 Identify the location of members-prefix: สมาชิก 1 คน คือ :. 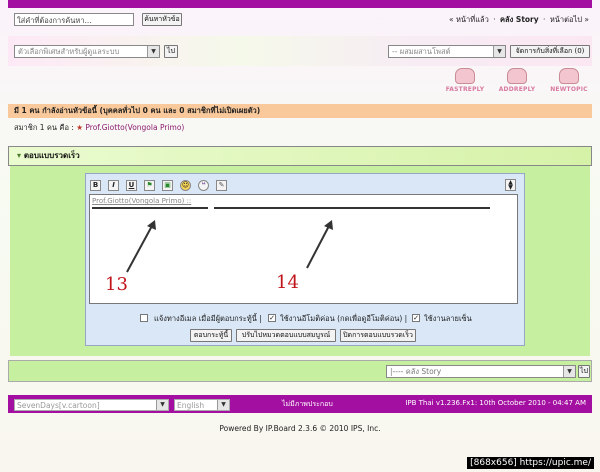
(44, 127).